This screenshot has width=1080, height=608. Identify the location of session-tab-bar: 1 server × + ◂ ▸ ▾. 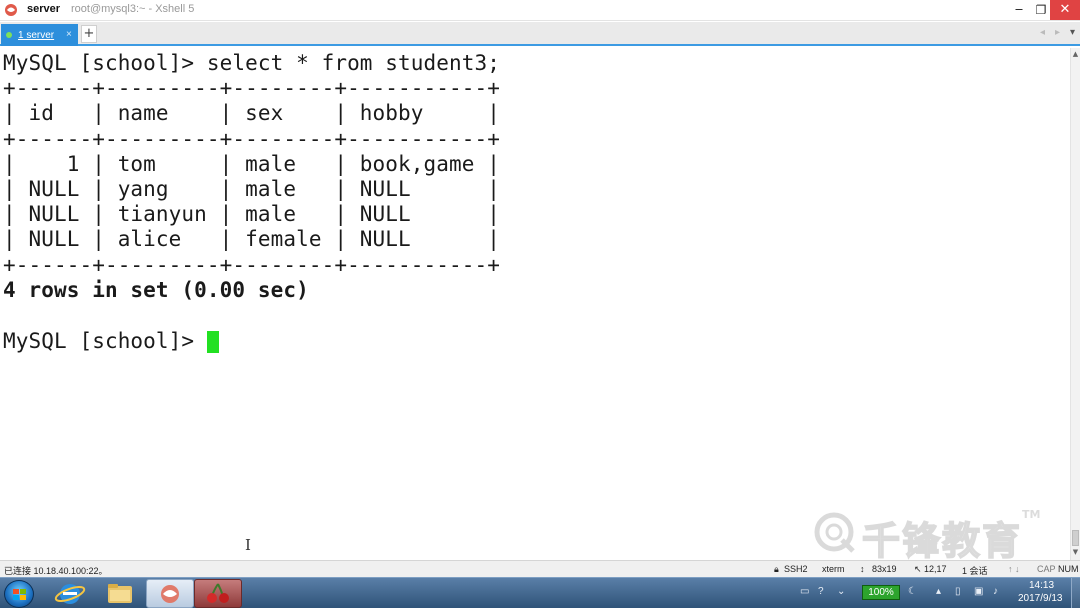
(540, 34).